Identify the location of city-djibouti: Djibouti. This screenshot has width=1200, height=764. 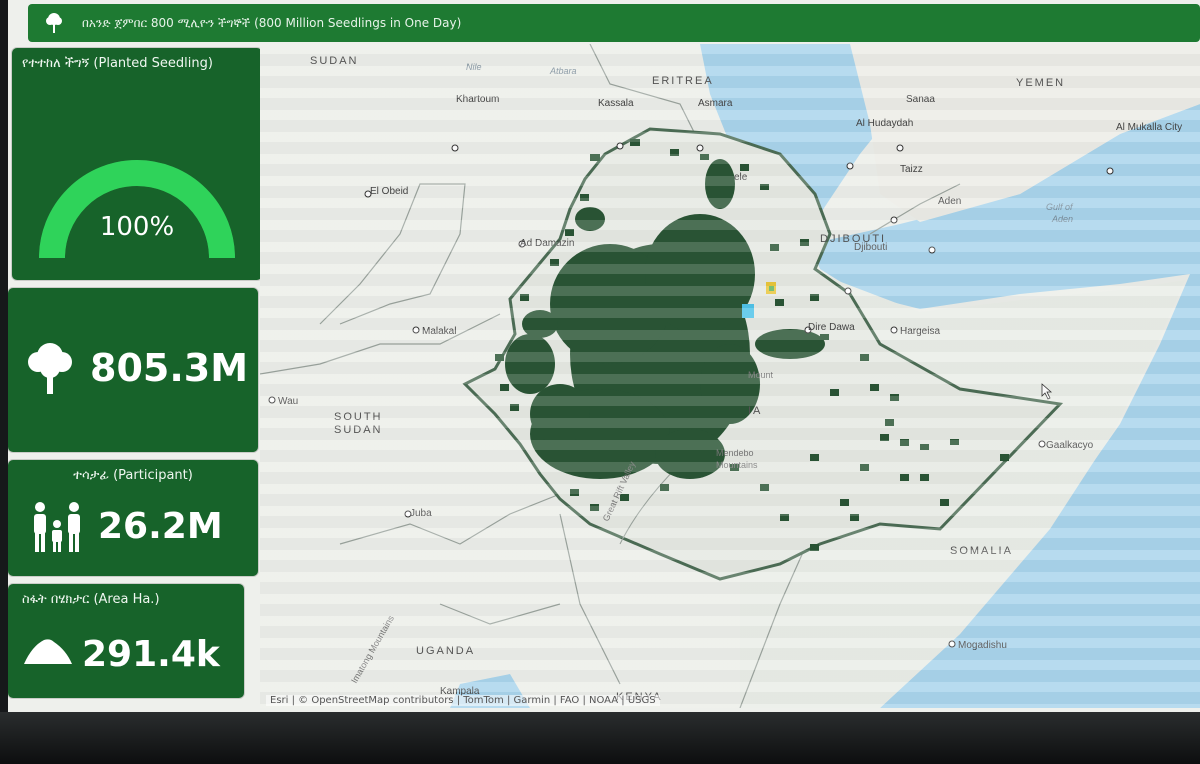
(870, 247).